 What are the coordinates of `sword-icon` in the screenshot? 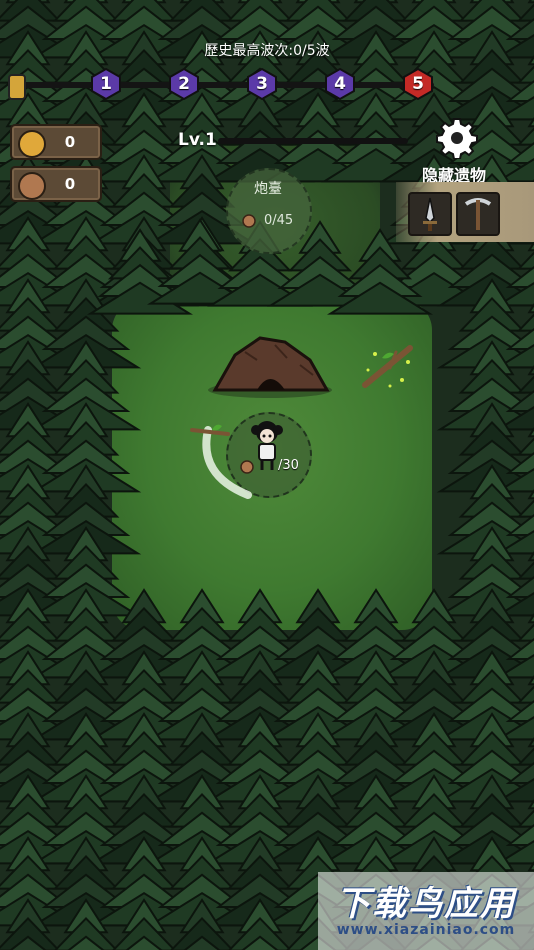 It's located at (430, 214).